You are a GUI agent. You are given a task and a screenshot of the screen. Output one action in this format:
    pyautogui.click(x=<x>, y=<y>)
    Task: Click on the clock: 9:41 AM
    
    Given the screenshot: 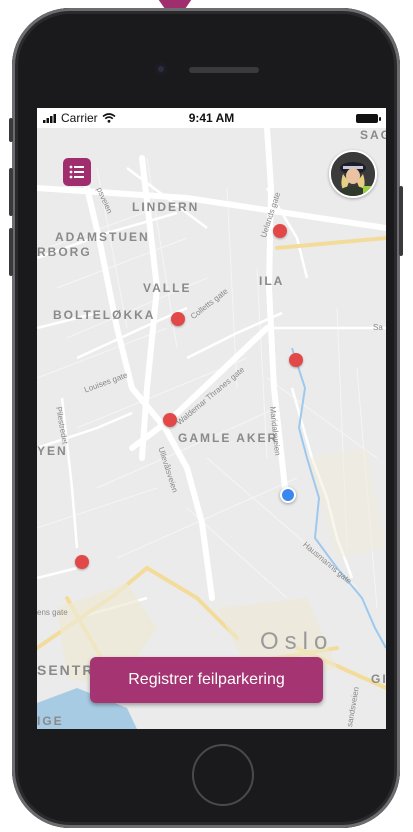 What is the action you would take?
    pyautogui.click(x=211, y=118)
    